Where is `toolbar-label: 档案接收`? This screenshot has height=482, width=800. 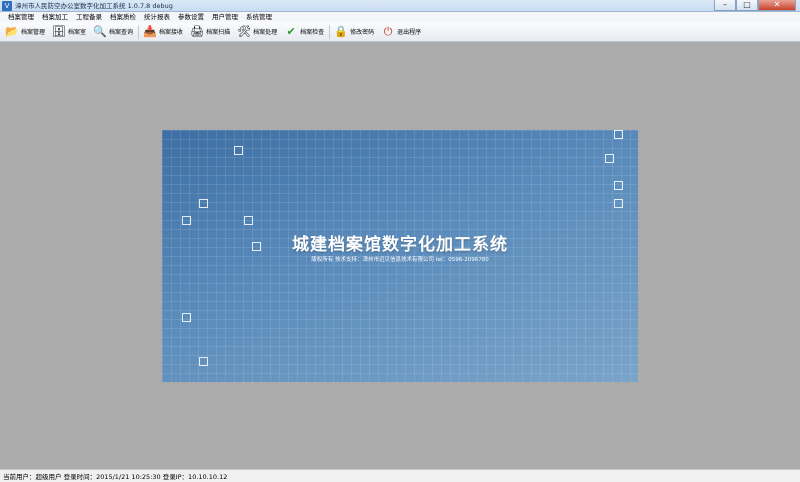
toolbar-label: 档案接收 is located at coordinates (171, 32).